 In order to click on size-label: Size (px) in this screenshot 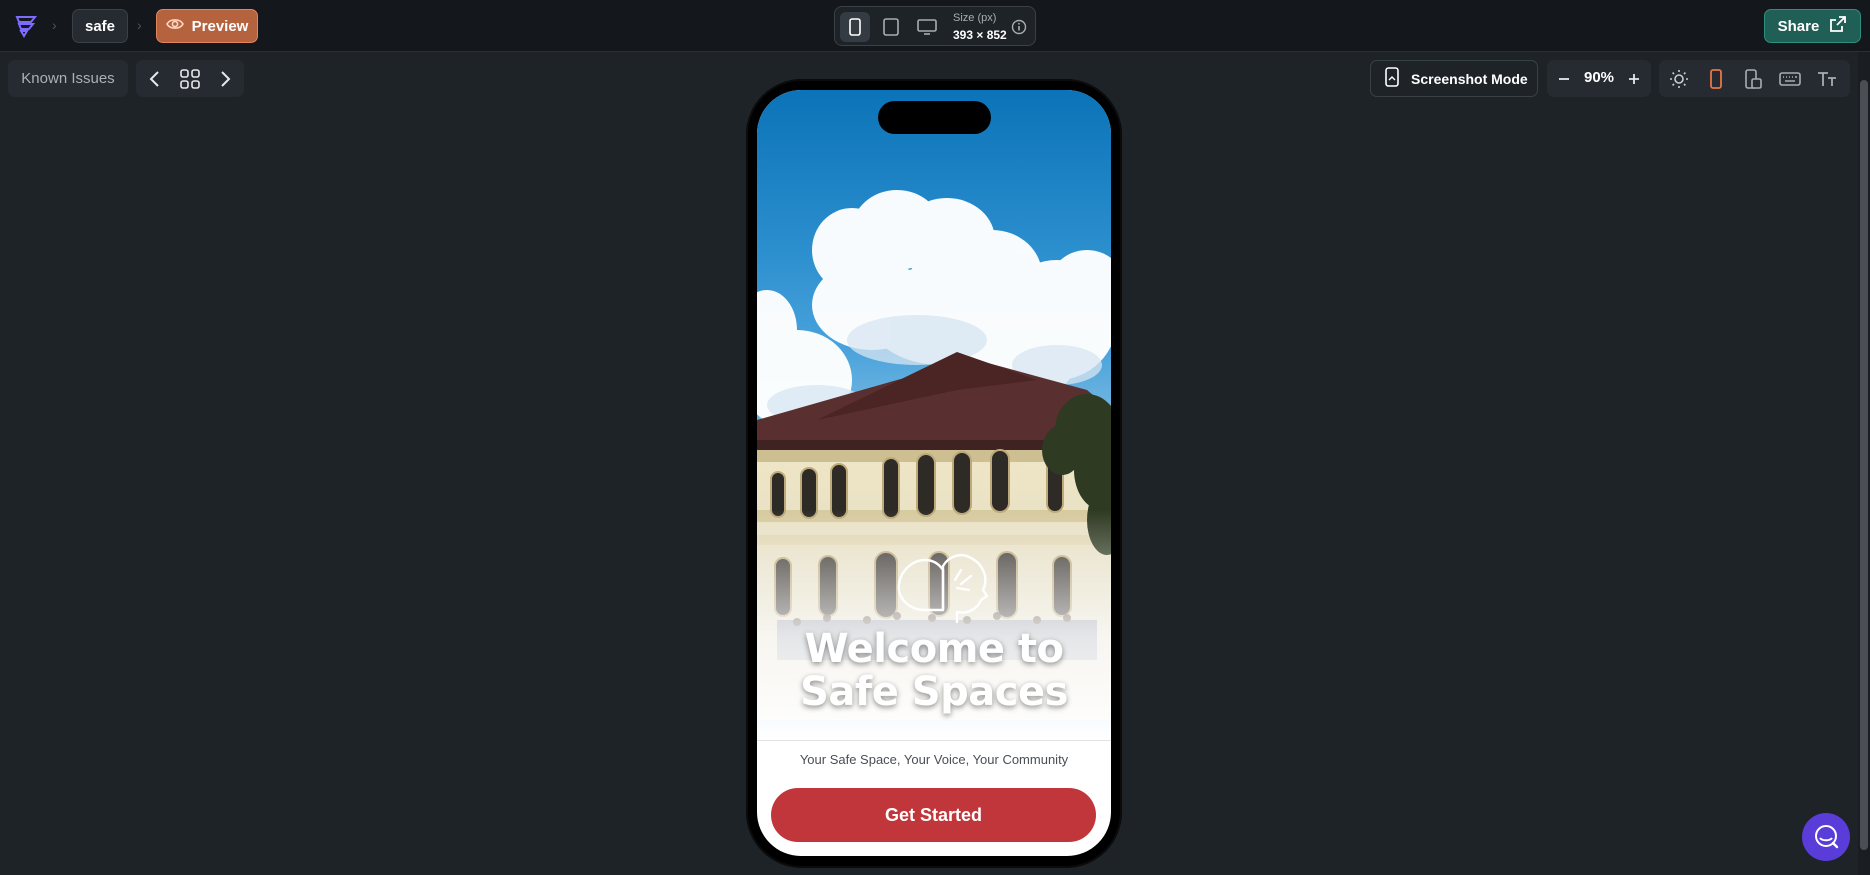, I will do `click(975, 18)`.